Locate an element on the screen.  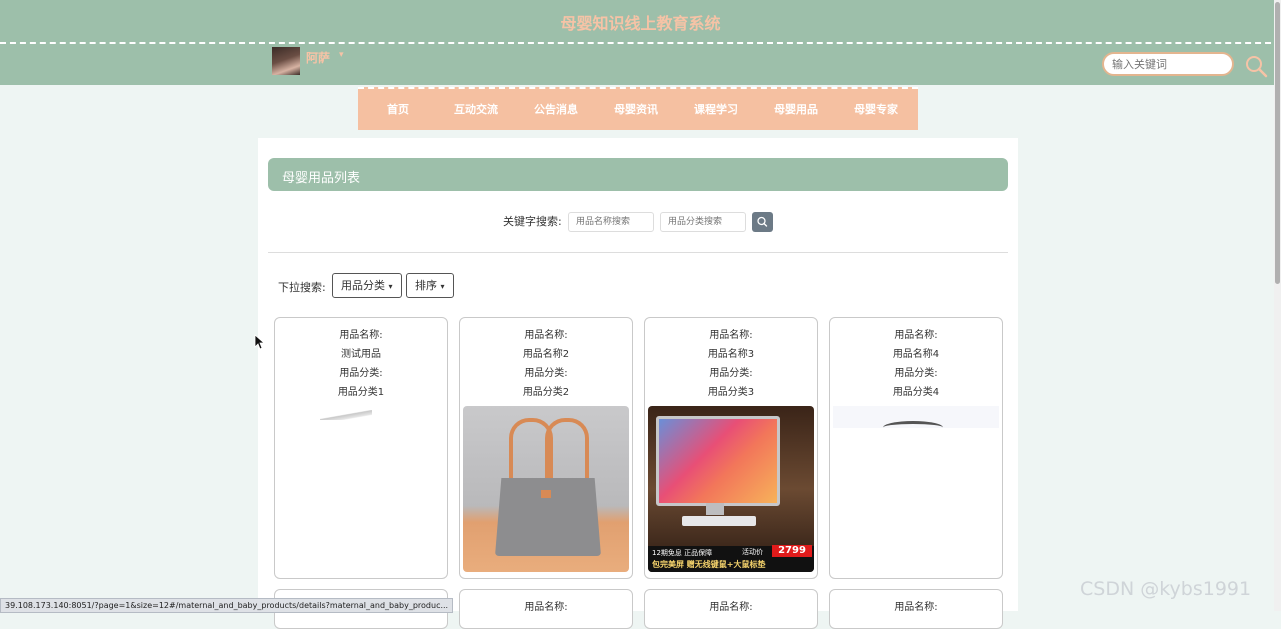
product-name: 用品名称4 is located at coordinates (916, 354).